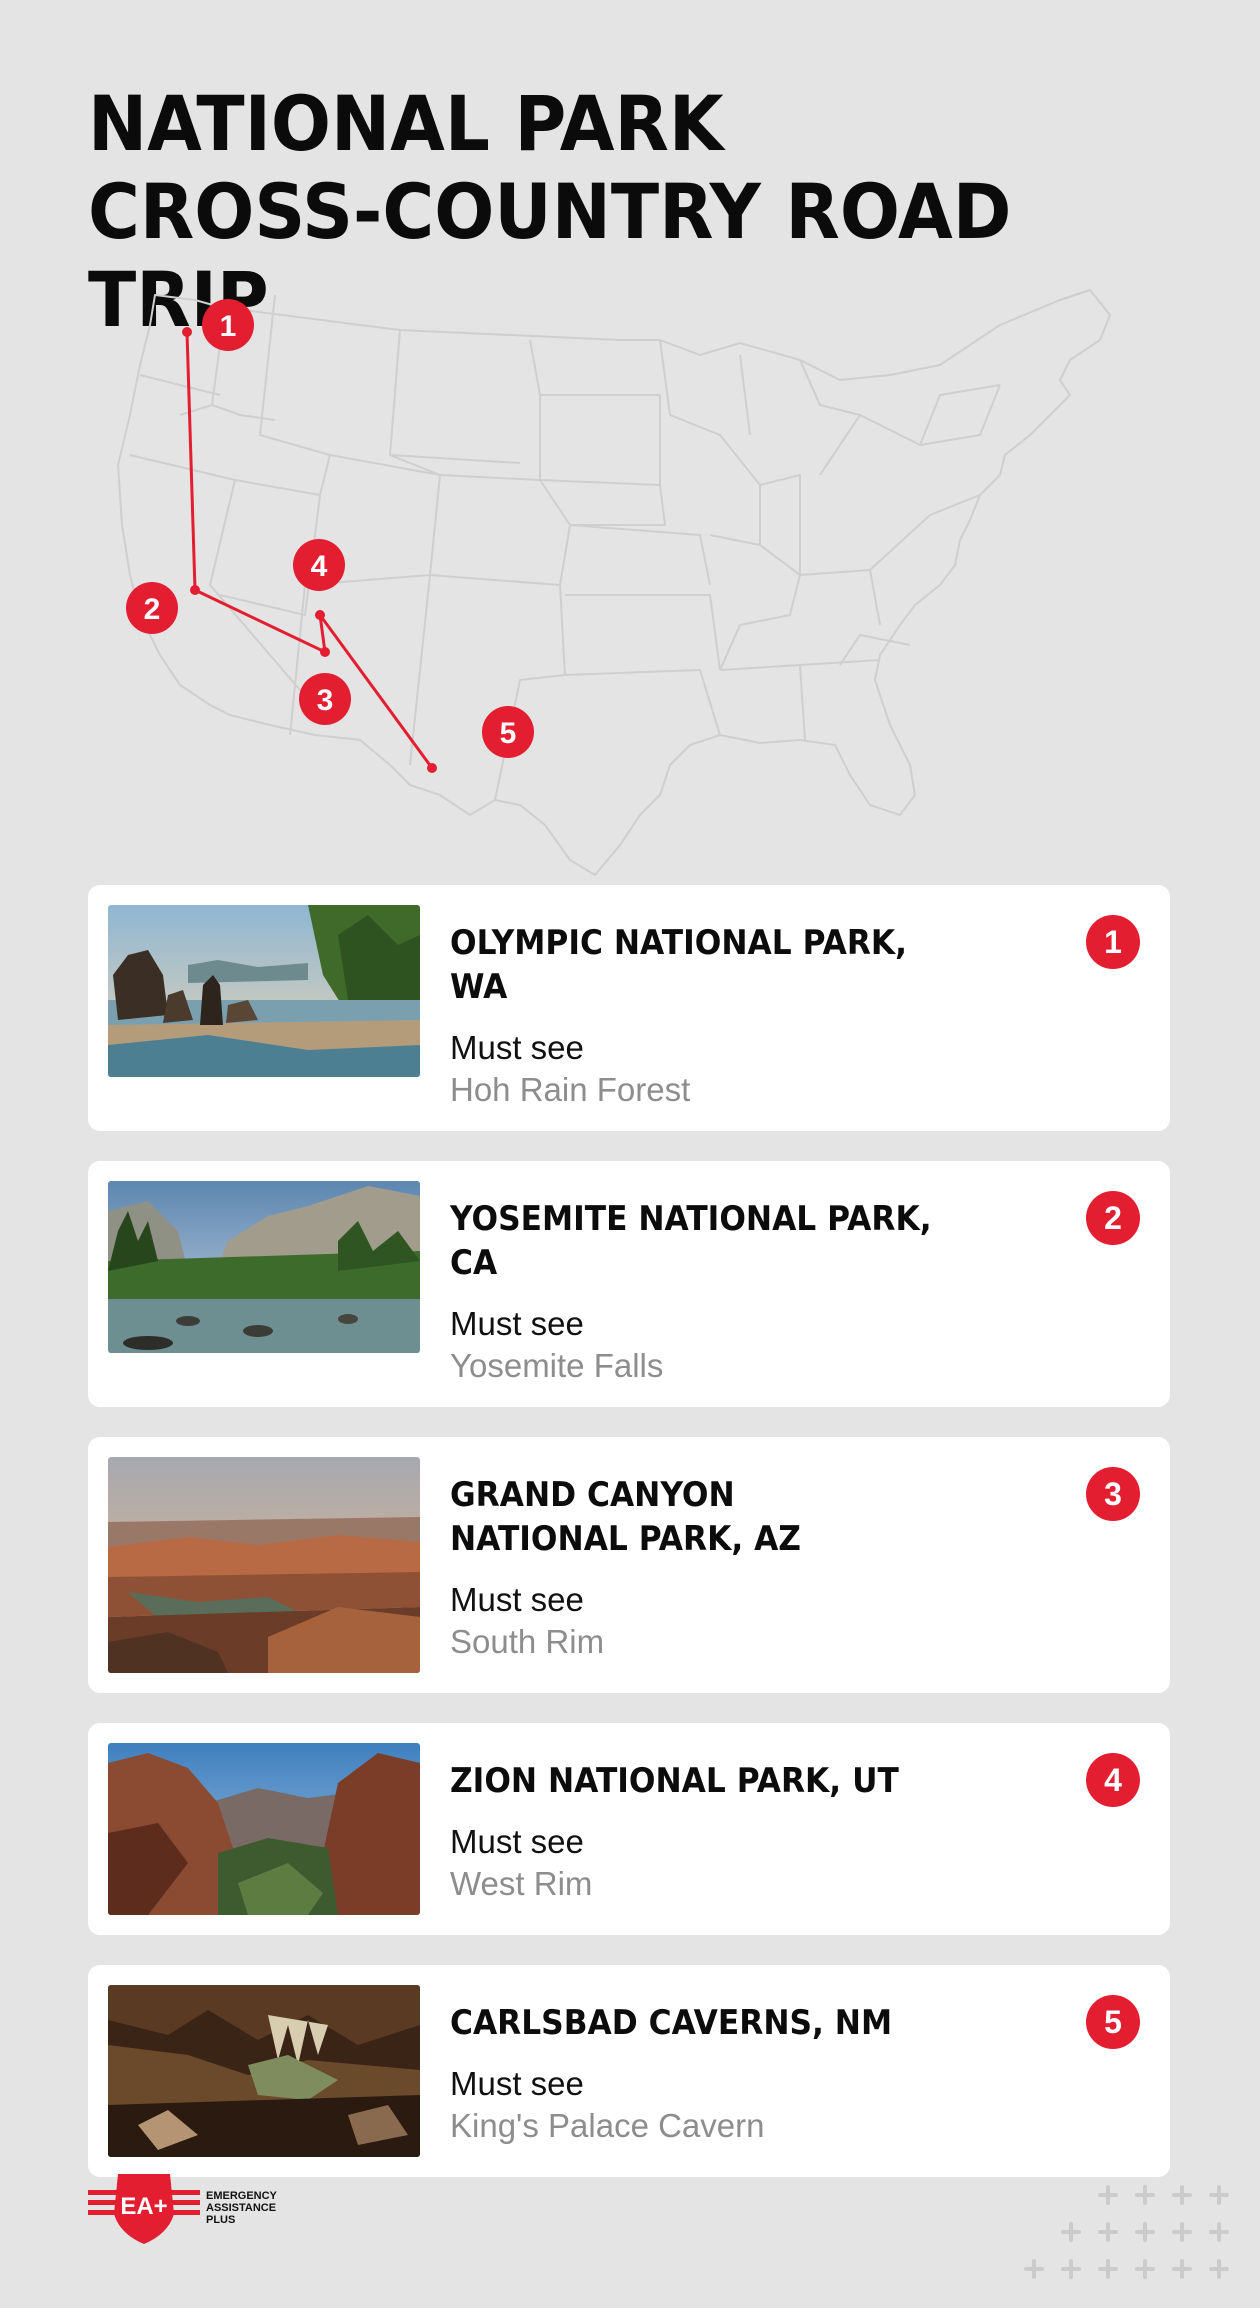 The height and width of the screenshot is (2308, 1260). What do you see at coordinates (521, 1883) in the screenshot?
I see `must-see-highlight: West Rim` at bounding box center [521, 1883].